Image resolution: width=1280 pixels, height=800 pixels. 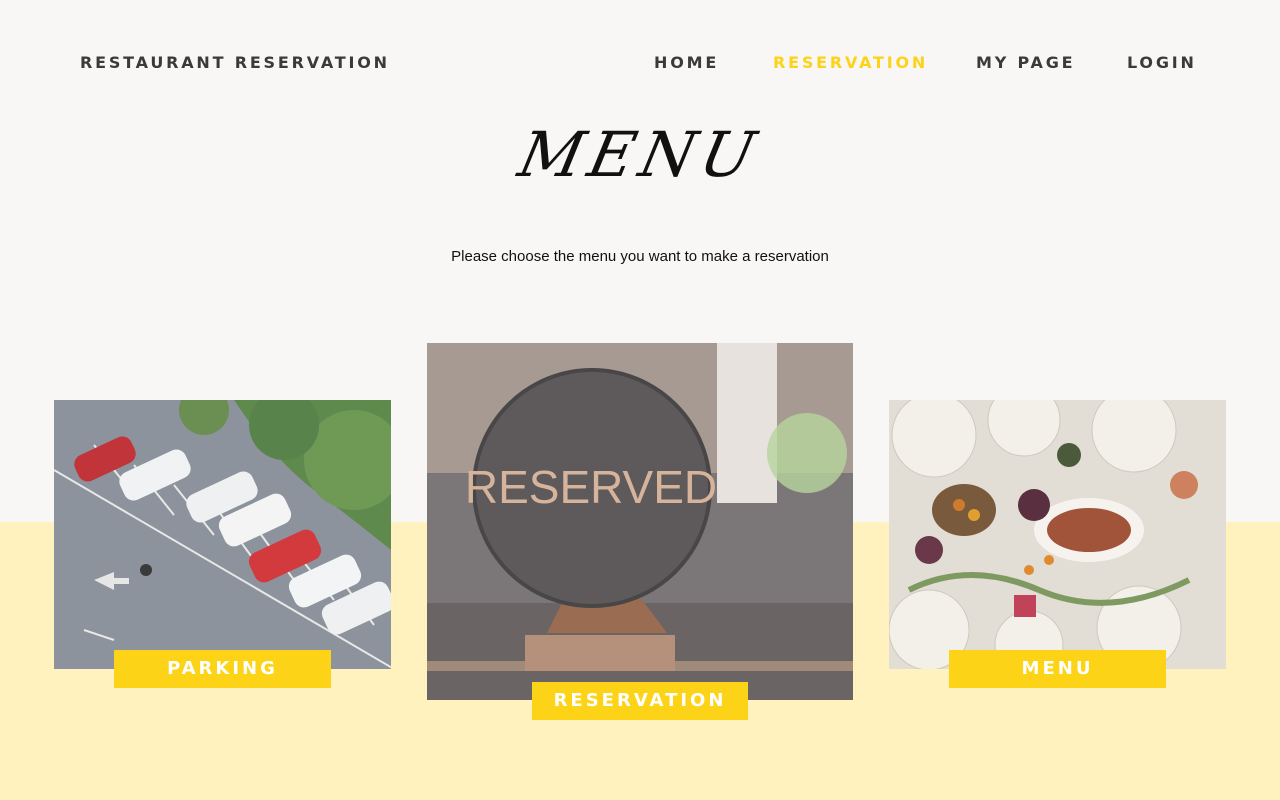 I want to click on parking-lot-photo, so click(x=222, y=534).